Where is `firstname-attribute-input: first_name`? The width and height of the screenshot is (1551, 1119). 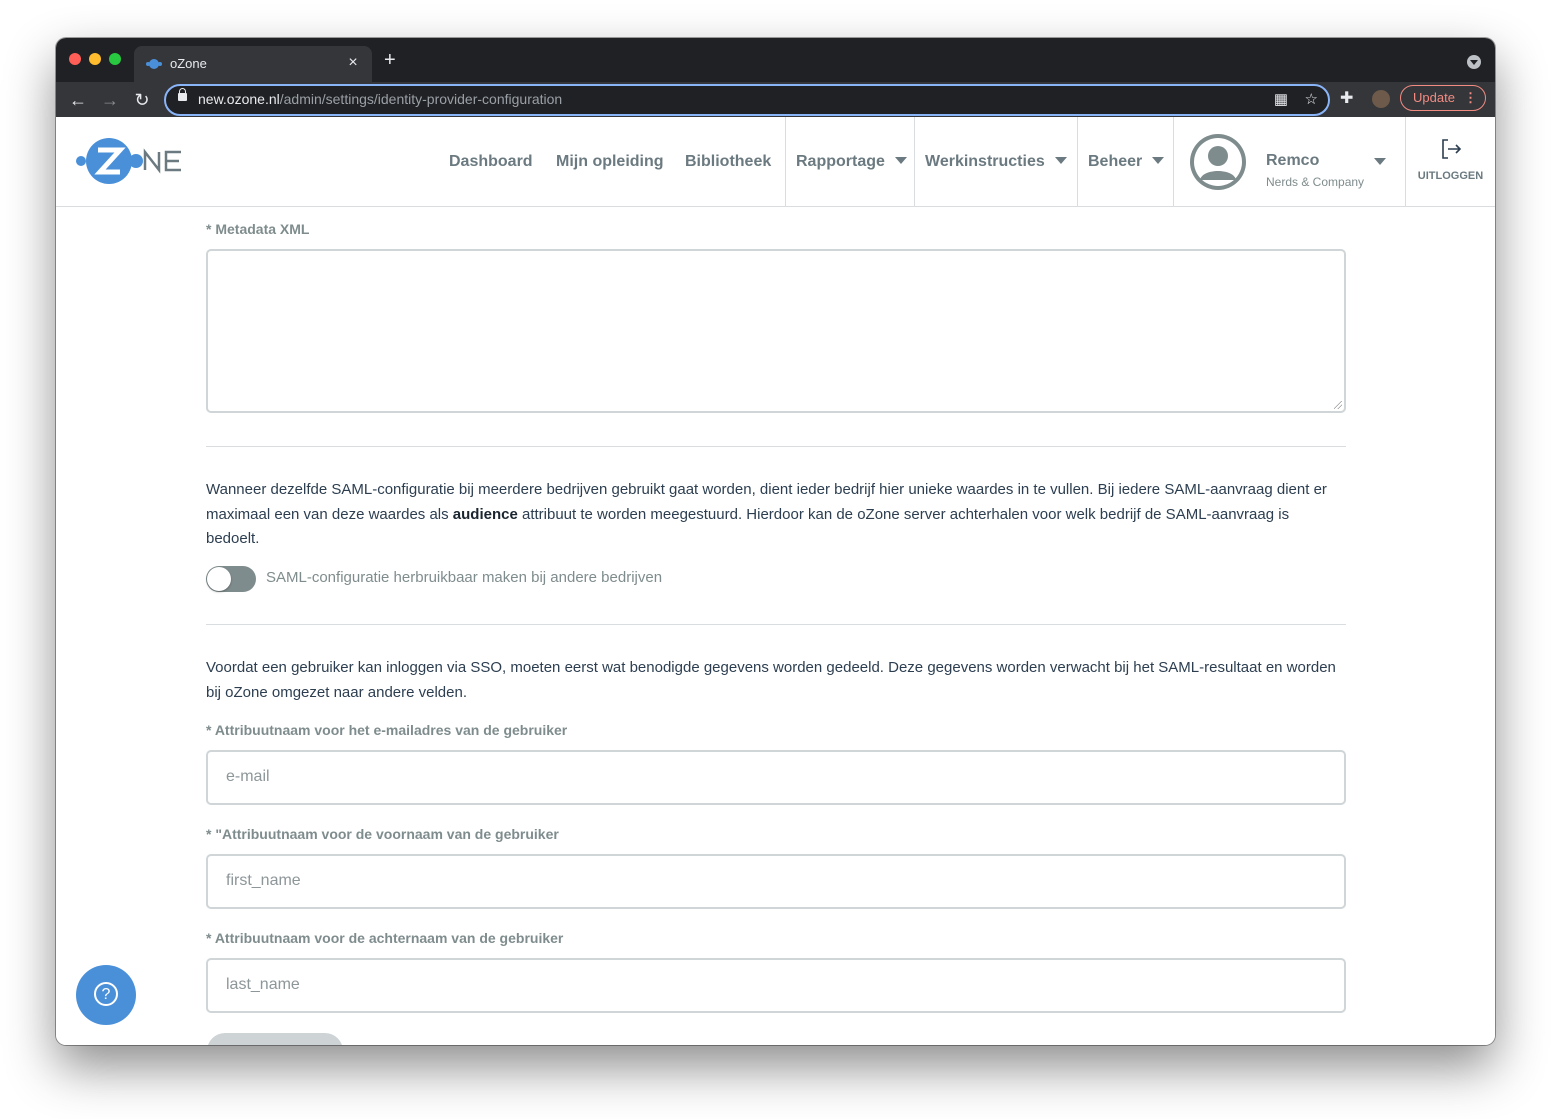
firstname-attribute-input: first_name is located at coordinates (776, 881).